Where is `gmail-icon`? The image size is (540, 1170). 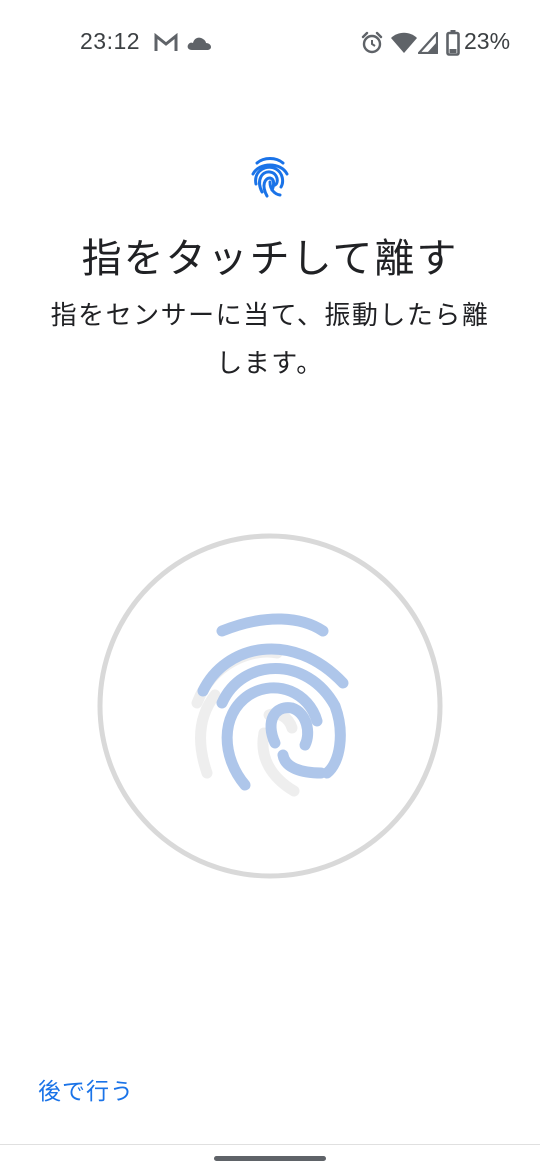 gmail-icon is located at coordinates (166, 42).